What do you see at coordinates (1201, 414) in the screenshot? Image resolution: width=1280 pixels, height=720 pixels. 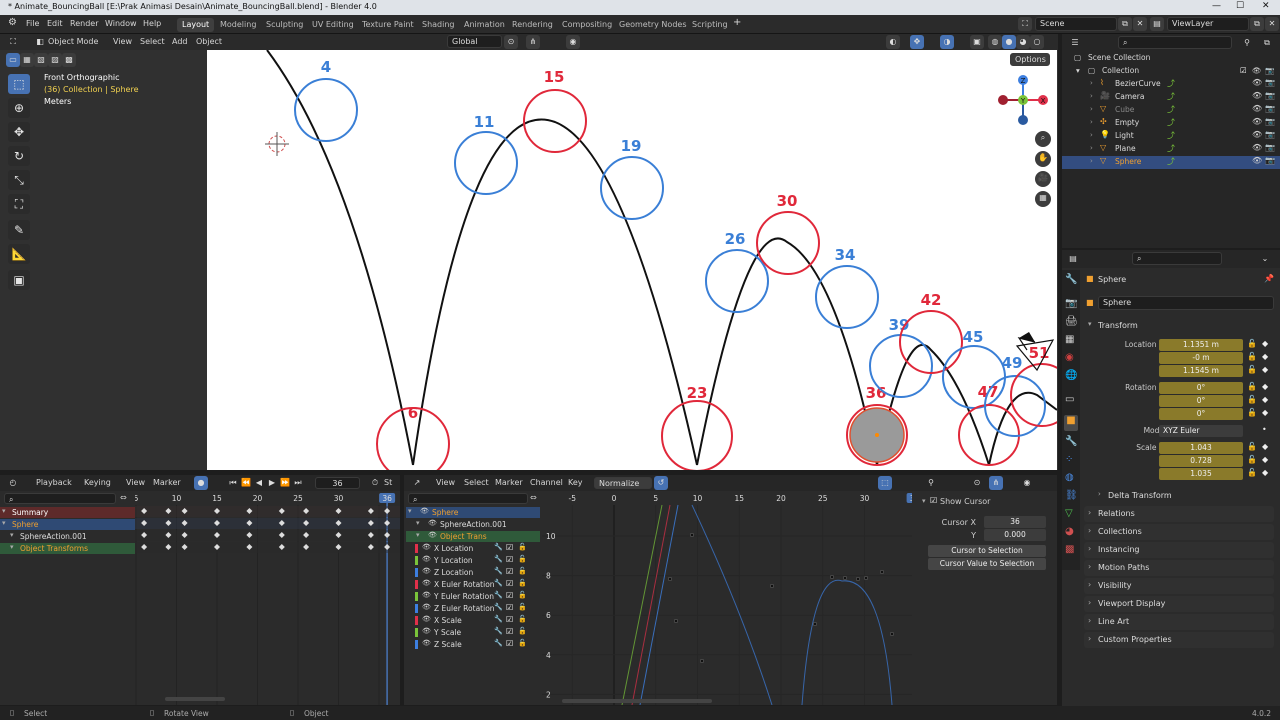 I see `rotation-z-field: 0°` at bounding box center [1201, 414].